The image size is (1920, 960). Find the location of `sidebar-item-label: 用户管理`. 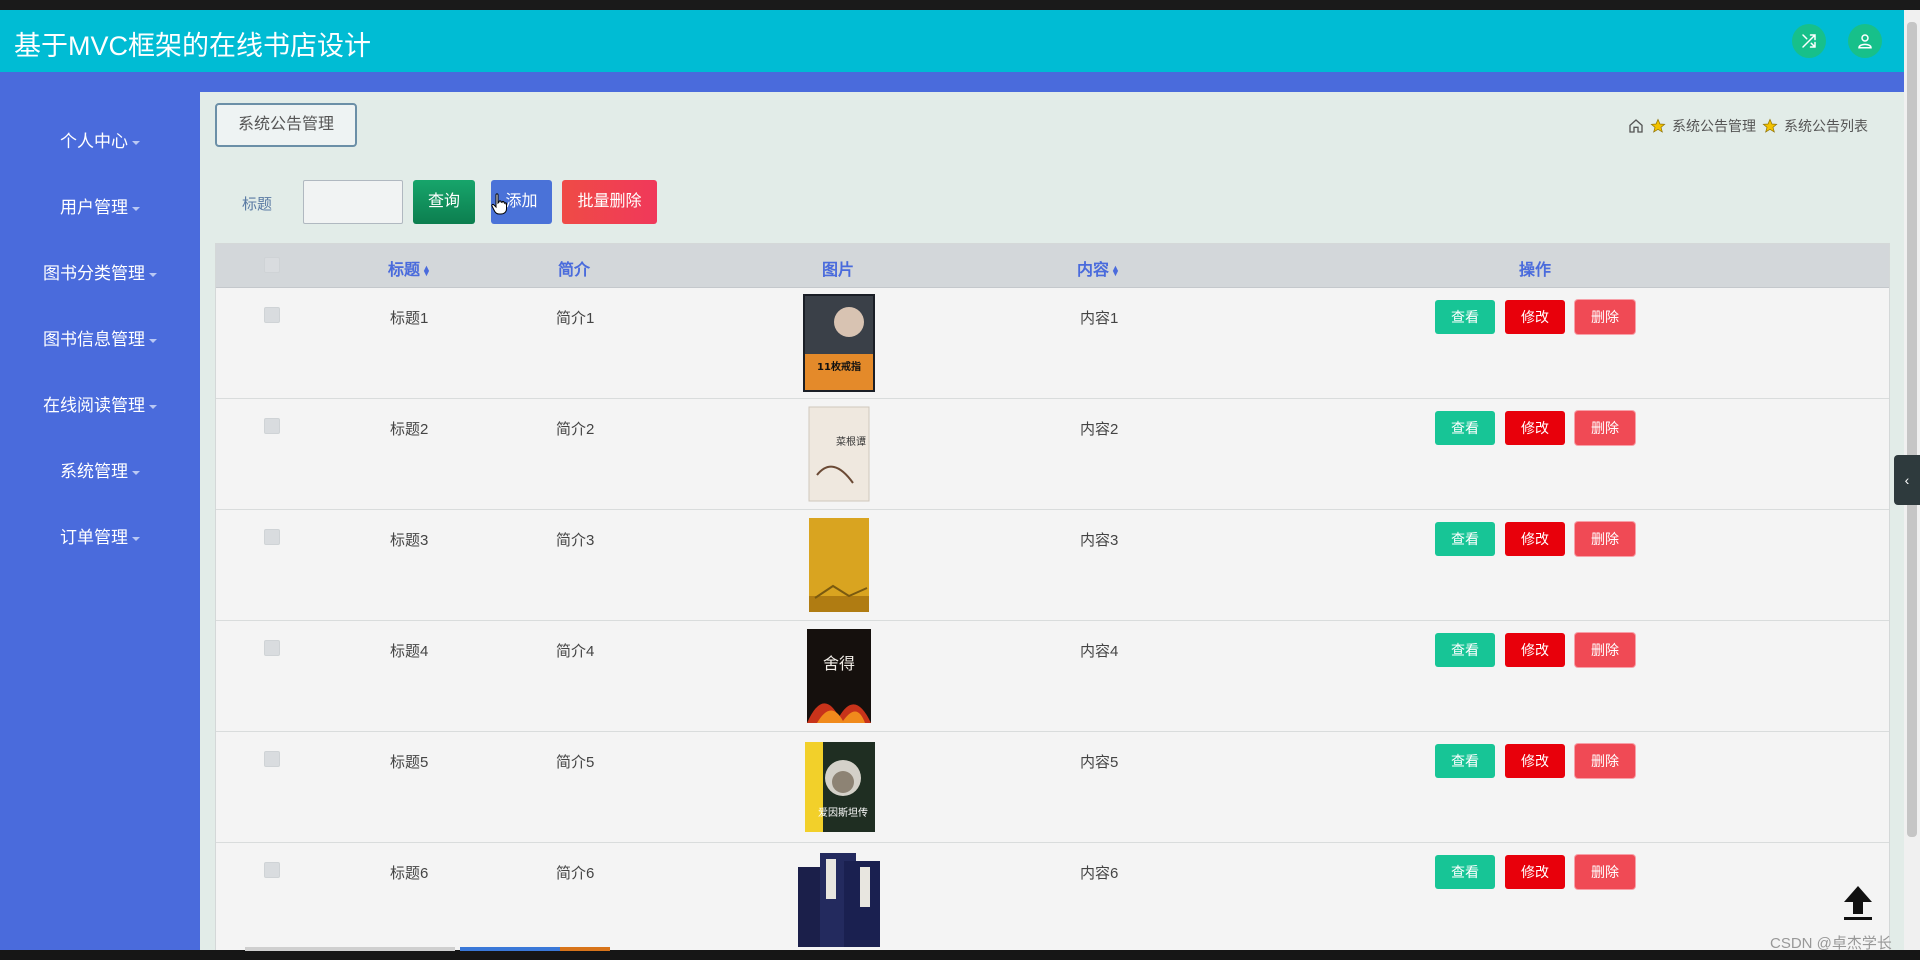

sidebar-item-label: 用户管理 is located at coordinates (94, 207).